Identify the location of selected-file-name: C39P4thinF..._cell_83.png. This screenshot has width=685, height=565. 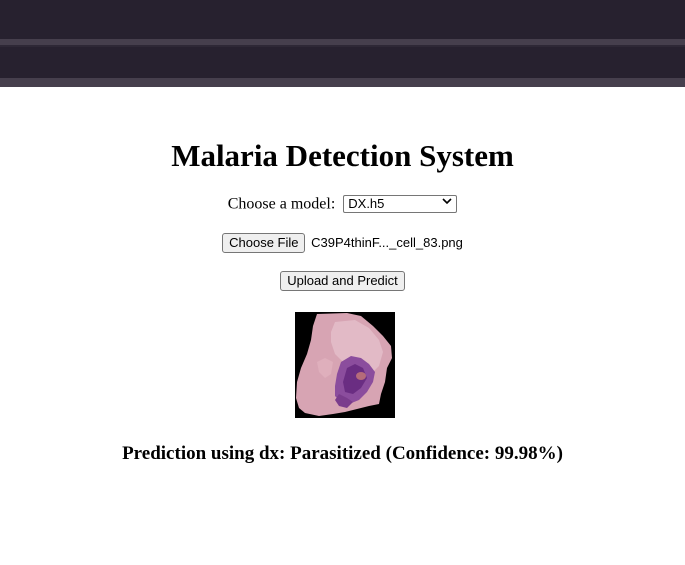
(387, 242).